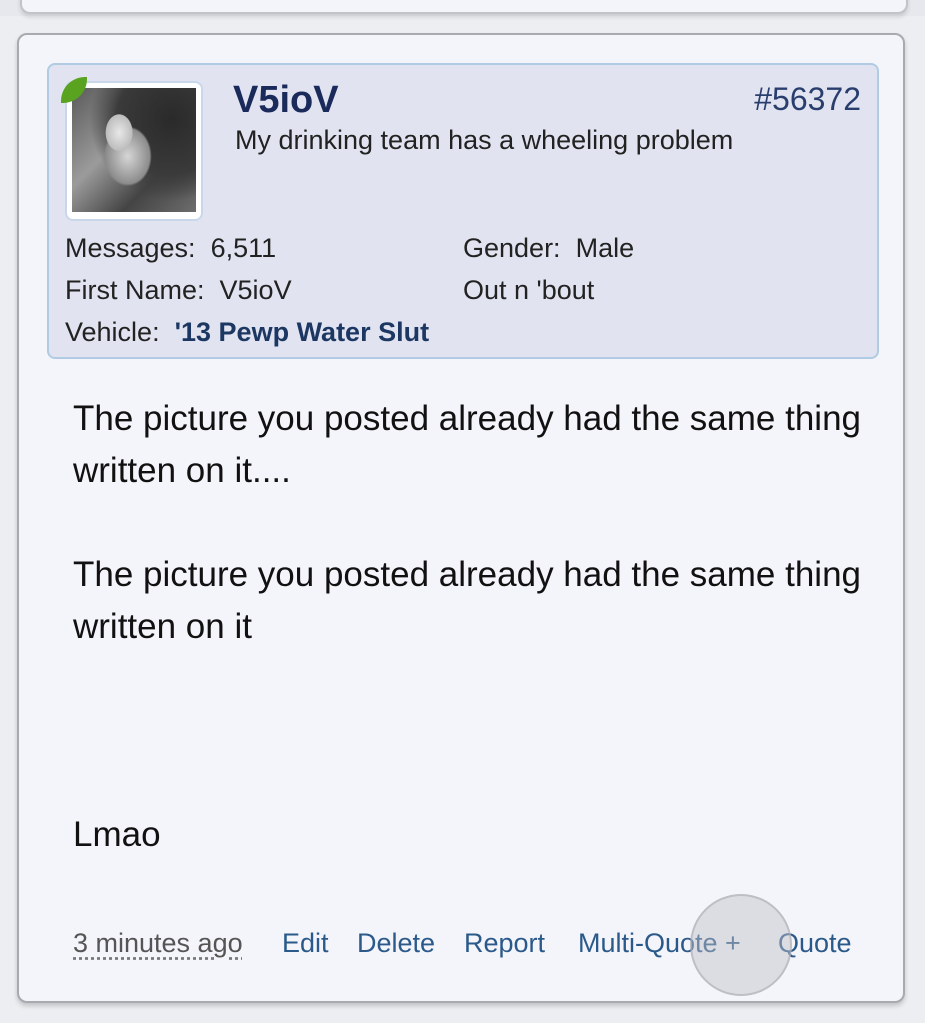 This screenshot has height=1023, width=925. I want to click on stat-gender: Gender: Male, so click(548, 248).